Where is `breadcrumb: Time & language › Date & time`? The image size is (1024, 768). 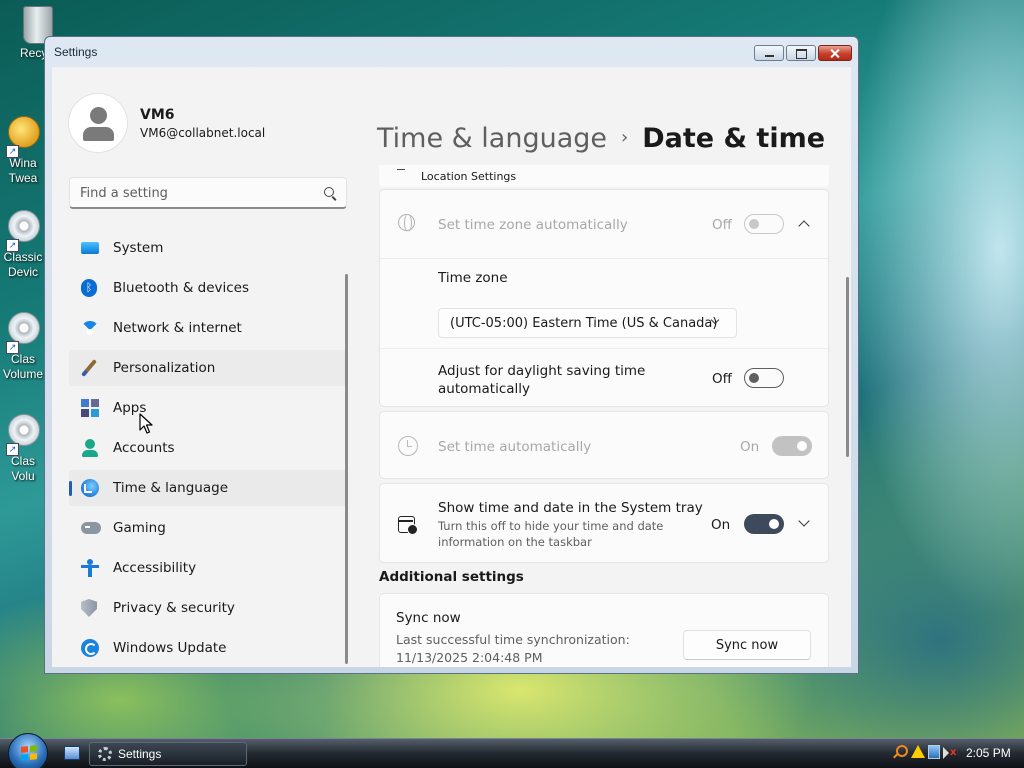
breadcrumb: Time & language › Date & time is located at coordinates (601, 138).